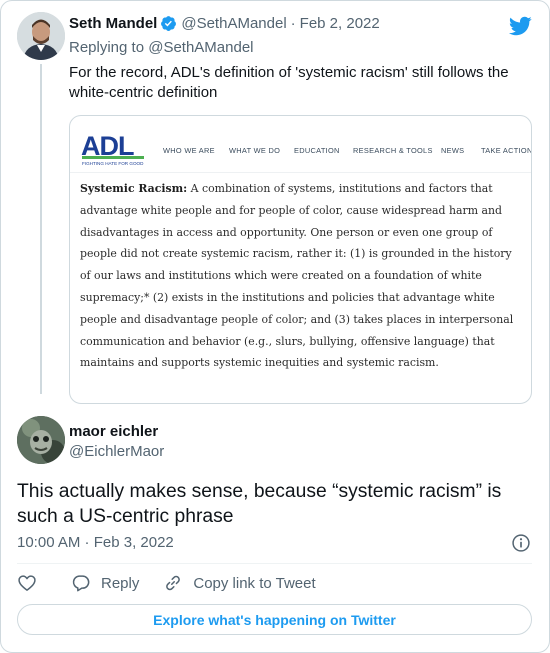  I want to click on thread-connector-line, so click(41, 229).